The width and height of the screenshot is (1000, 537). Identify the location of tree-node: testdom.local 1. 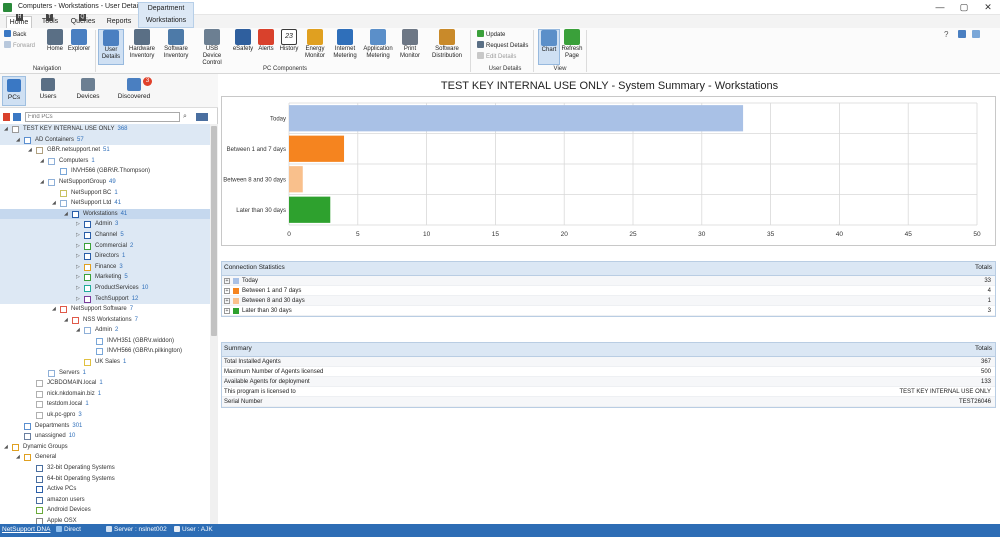
(105, 404).